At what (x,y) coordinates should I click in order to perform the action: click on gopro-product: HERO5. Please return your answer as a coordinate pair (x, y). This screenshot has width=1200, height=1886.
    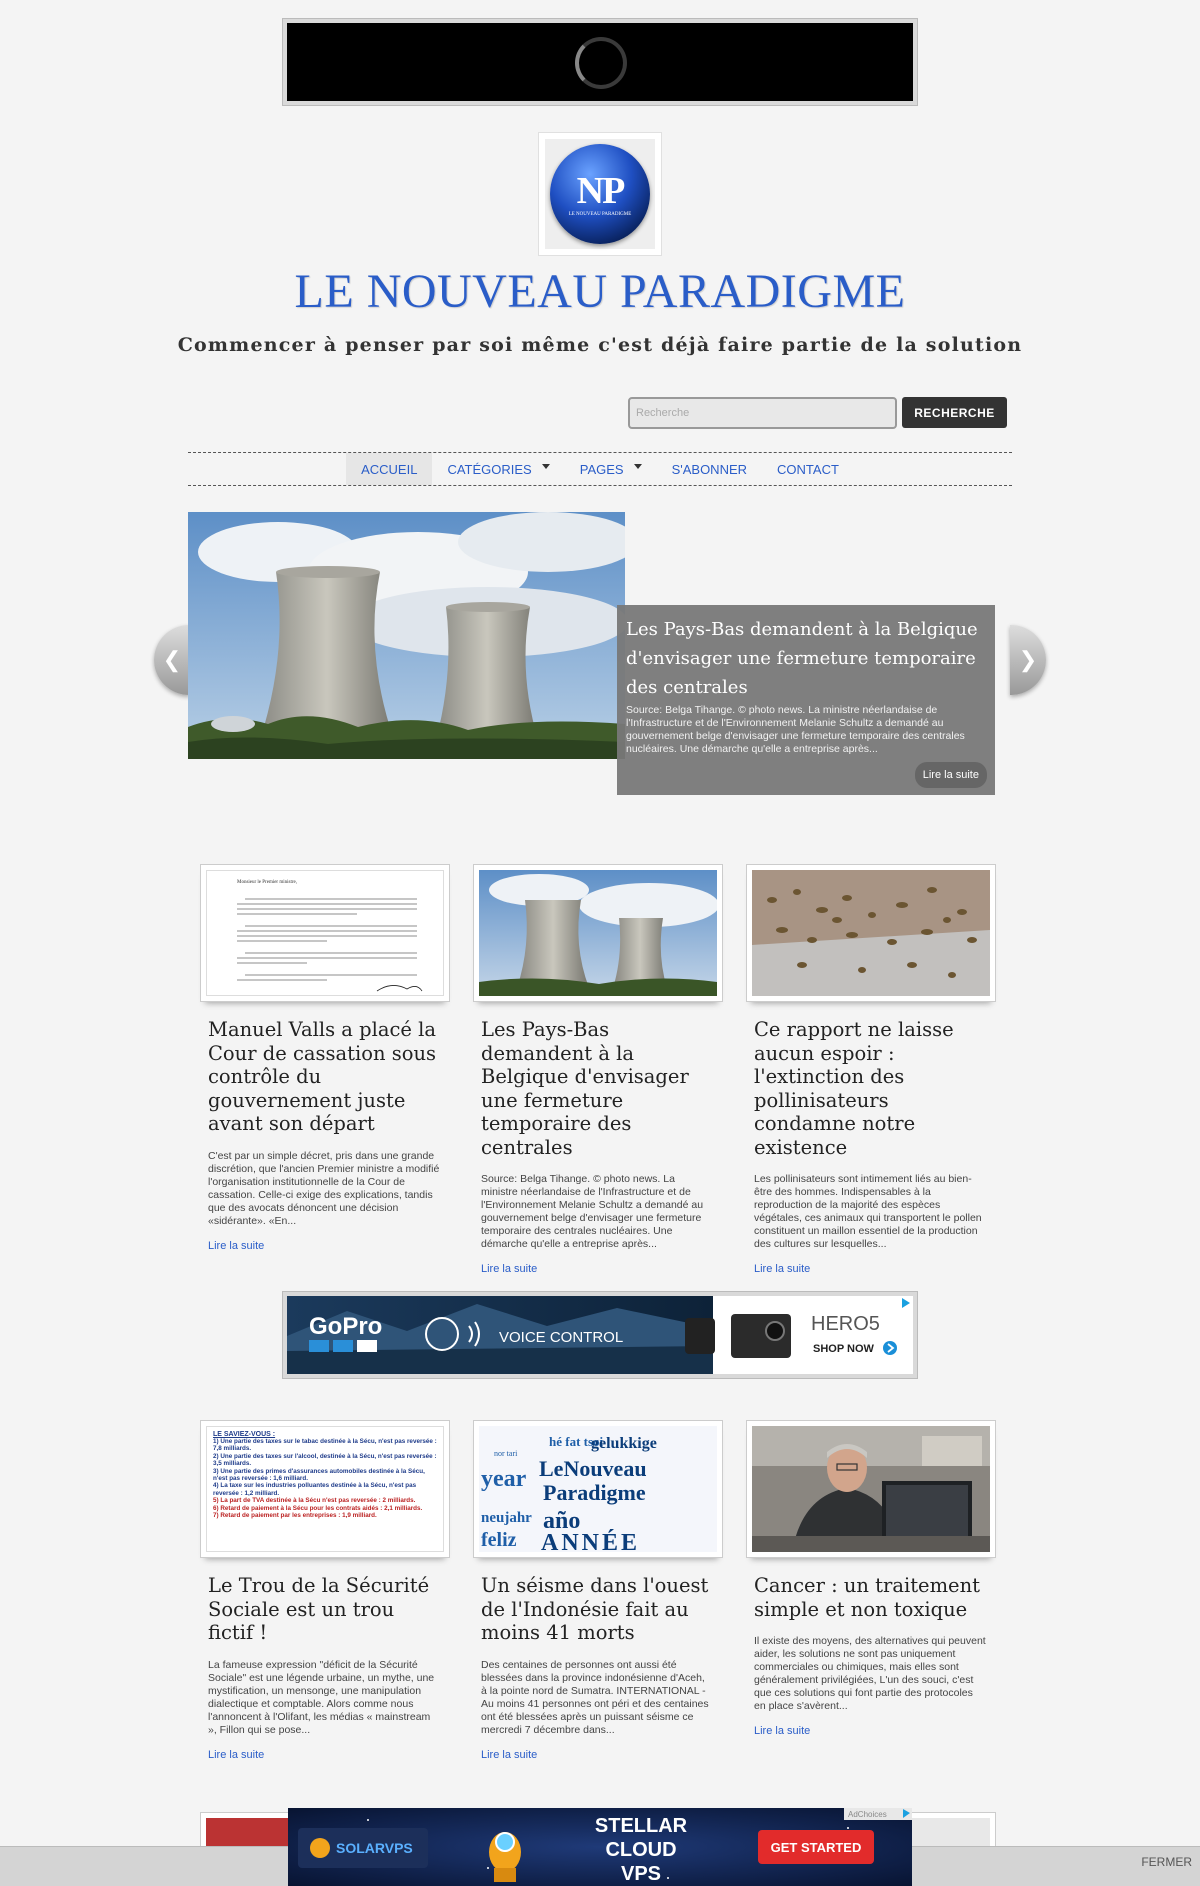
    Looking at the image, I should click on (845, 1324).